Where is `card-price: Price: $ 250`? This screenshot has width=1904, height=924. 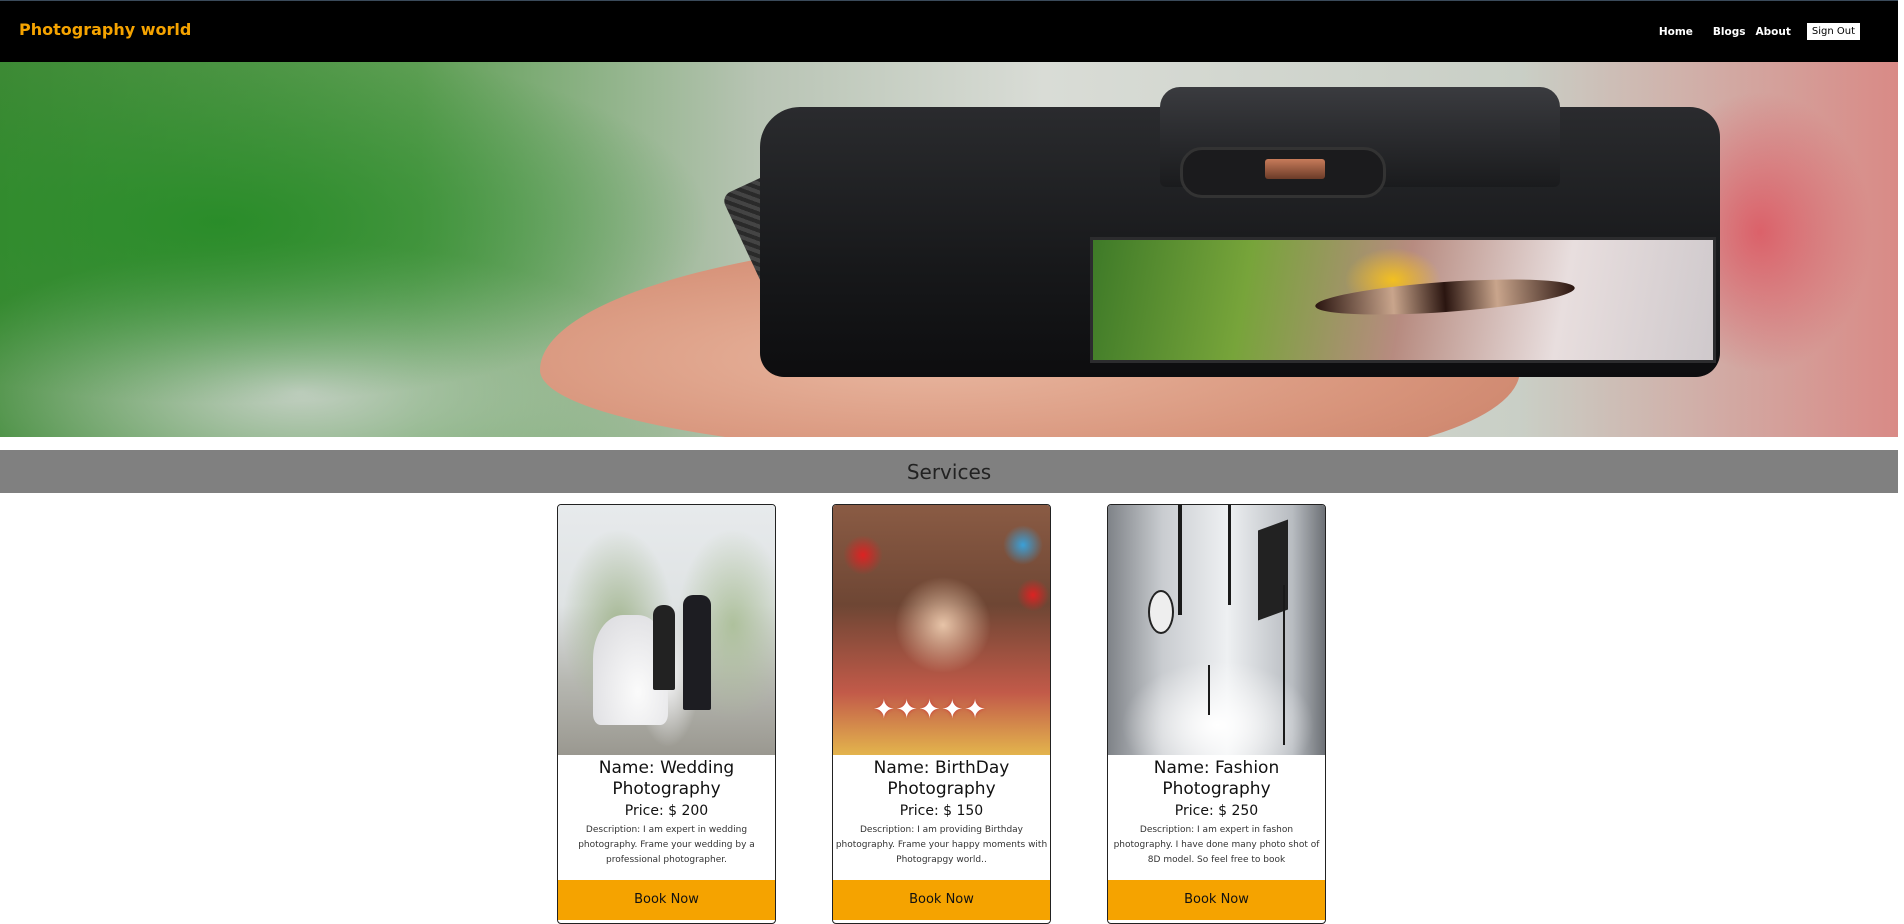
card-price: Price: $ 250 is located at coordinates (1216, 811).